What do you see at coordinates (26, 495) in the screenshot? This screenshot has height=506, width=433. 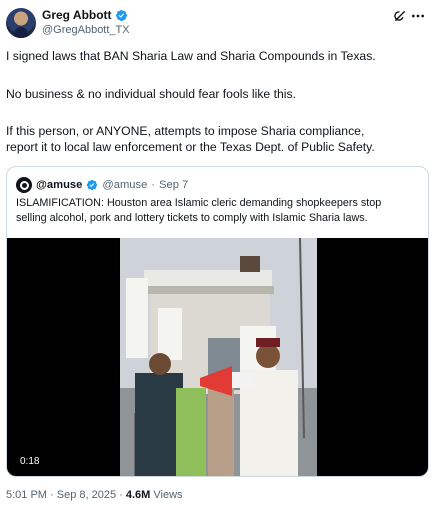 I see `tweet-time: 5:01 PM` at bounding box center [26, 495].